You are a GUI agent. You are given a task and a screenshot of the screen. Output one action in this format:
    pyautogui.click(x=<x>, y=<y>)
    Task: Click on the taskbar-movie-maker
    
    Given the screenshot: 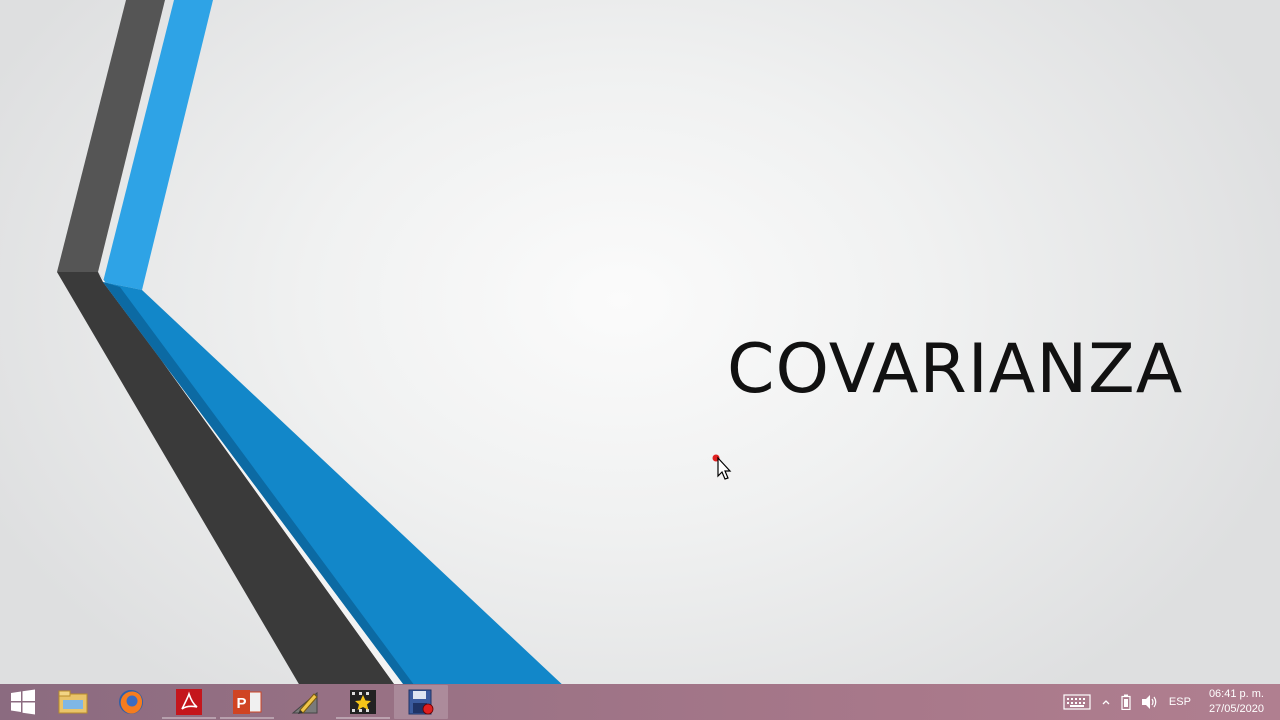 What is the action you would take?
    pyautogui.click(x=363, y=702)
    